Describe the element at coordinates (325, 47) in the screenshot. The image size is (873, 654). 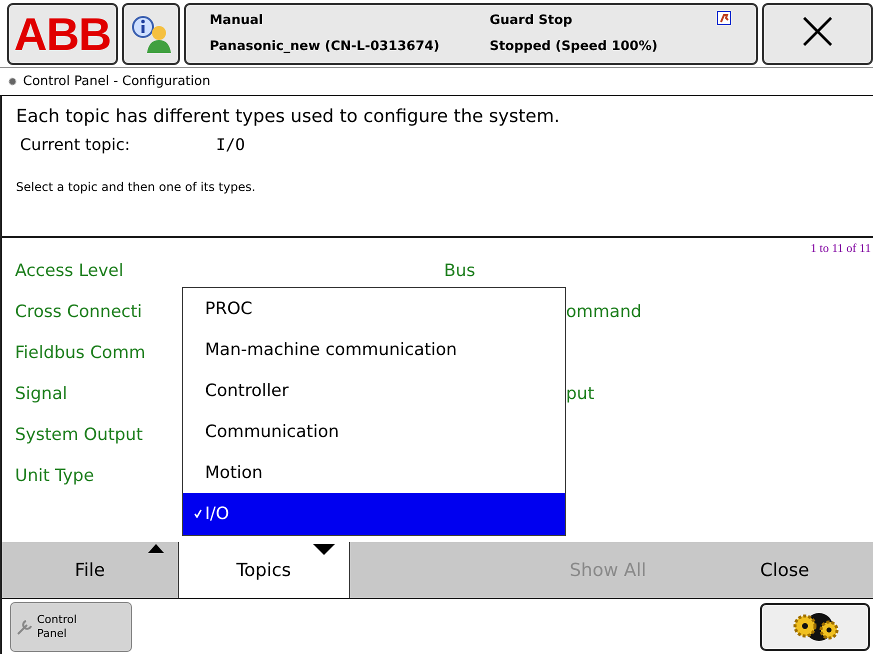
I see `system-name: Panasonic_new (CN-L-0313674)` at that location.